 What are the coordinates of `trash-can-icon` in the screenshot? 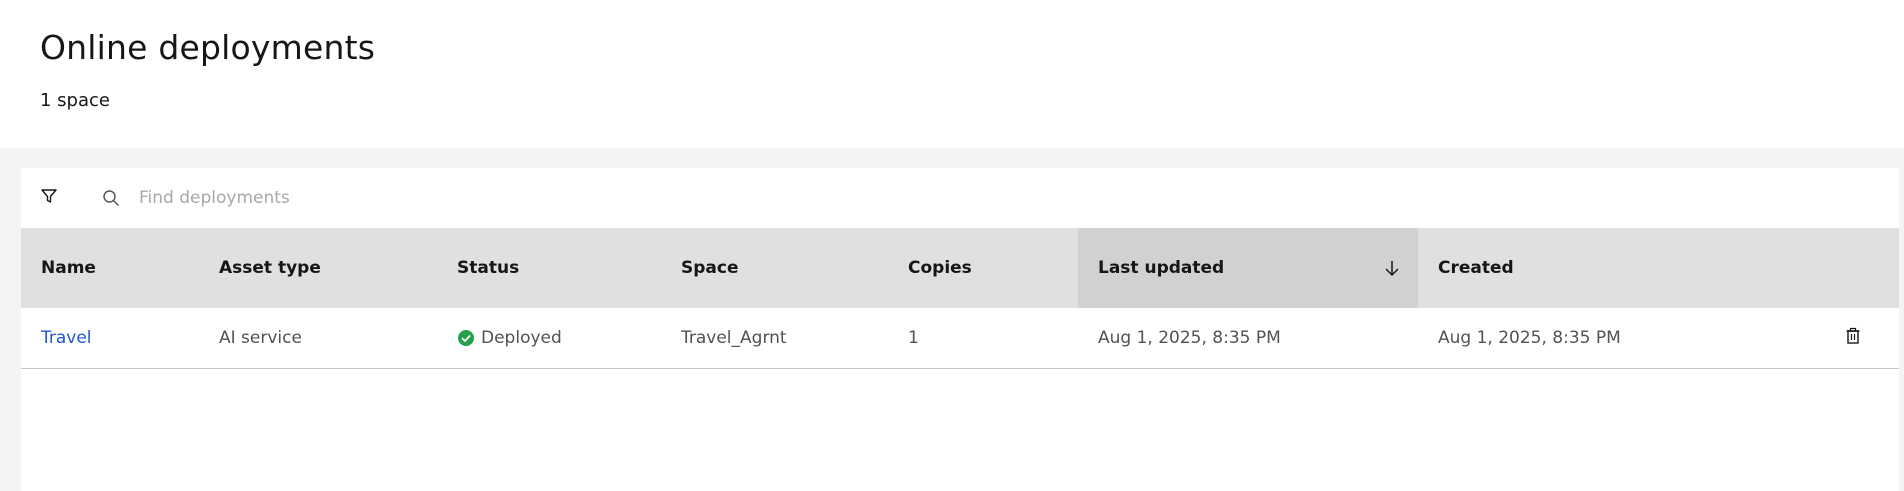 It's located at (1853, 338).